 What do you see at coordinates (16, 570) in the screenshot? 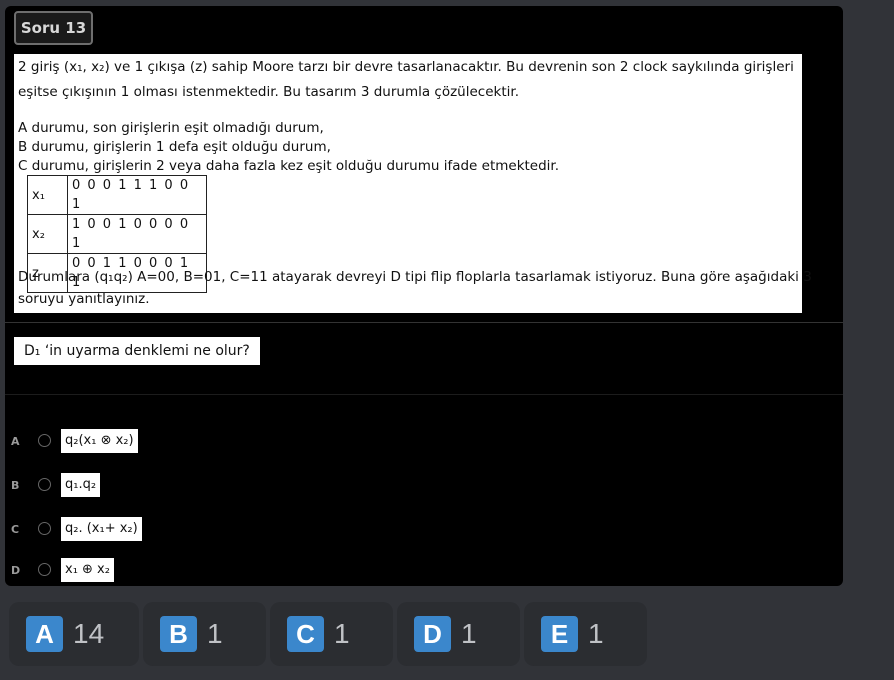
I see `option-letter: D` at bounding box center [16, 570].